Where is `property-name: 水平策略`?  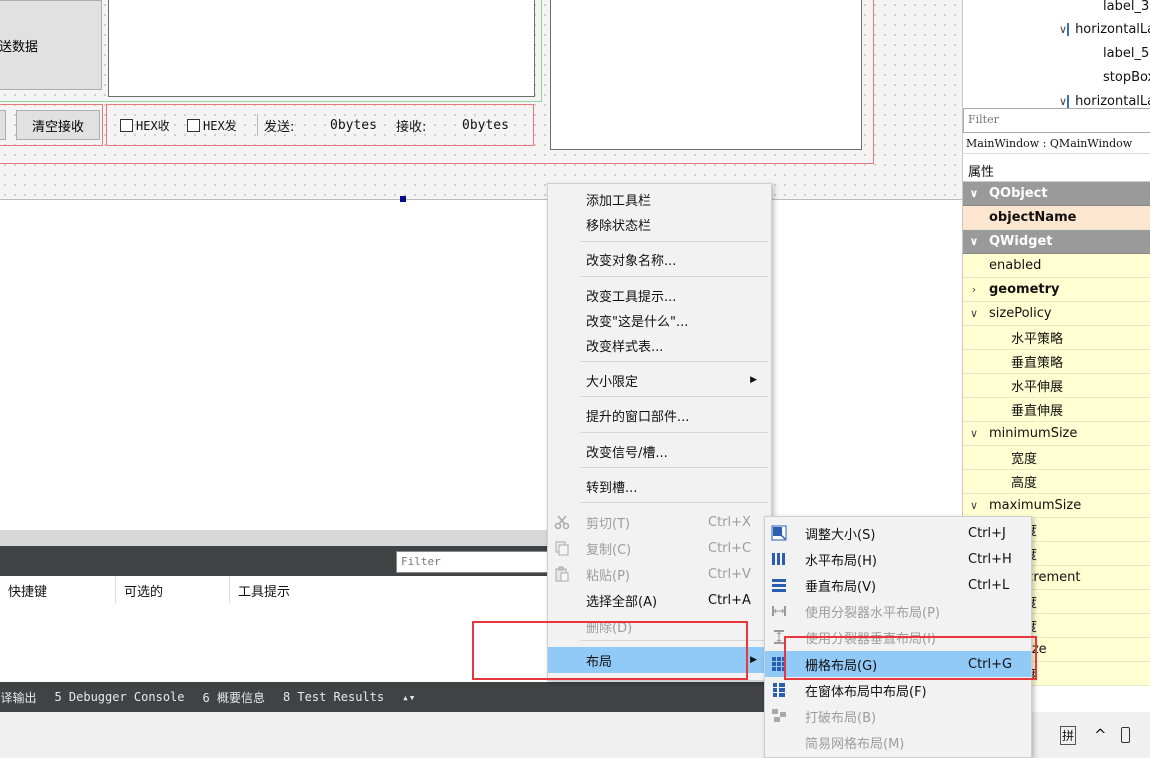
property-name: 水平策略 is located at coordinates (1037, 339).